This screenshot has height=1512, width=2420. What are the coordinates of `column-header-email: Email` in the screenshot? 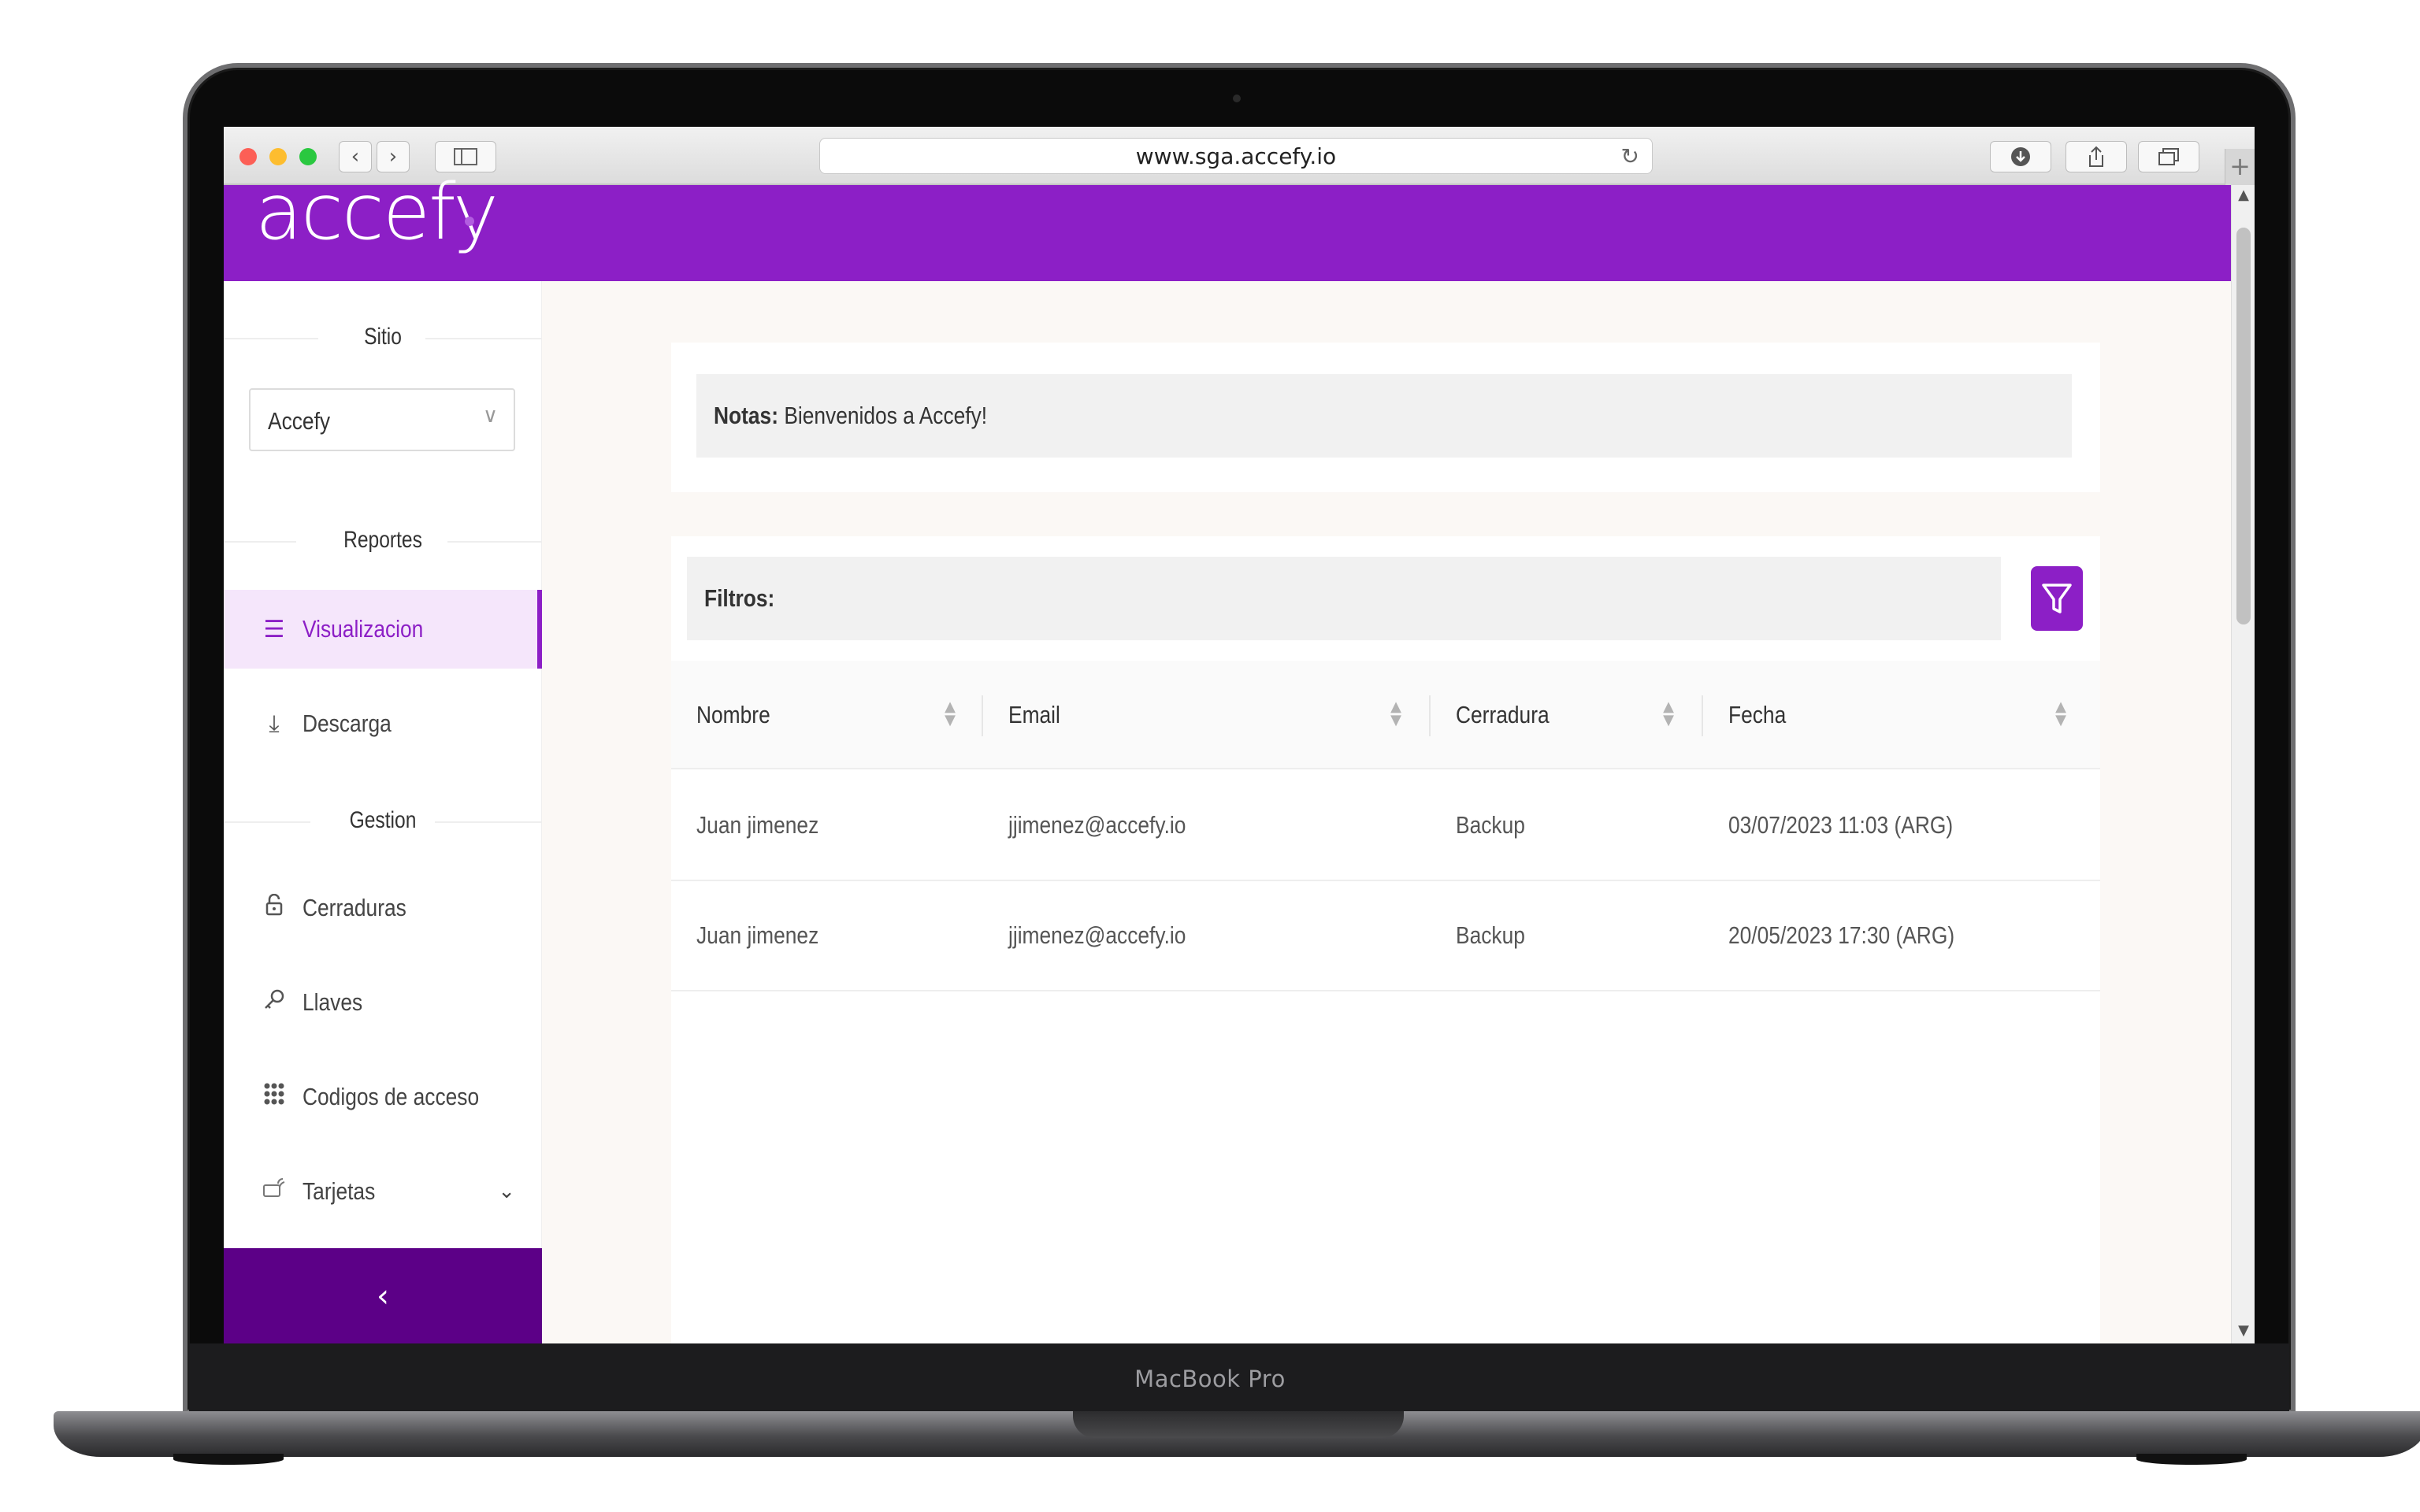 It's located at (1039, 715).